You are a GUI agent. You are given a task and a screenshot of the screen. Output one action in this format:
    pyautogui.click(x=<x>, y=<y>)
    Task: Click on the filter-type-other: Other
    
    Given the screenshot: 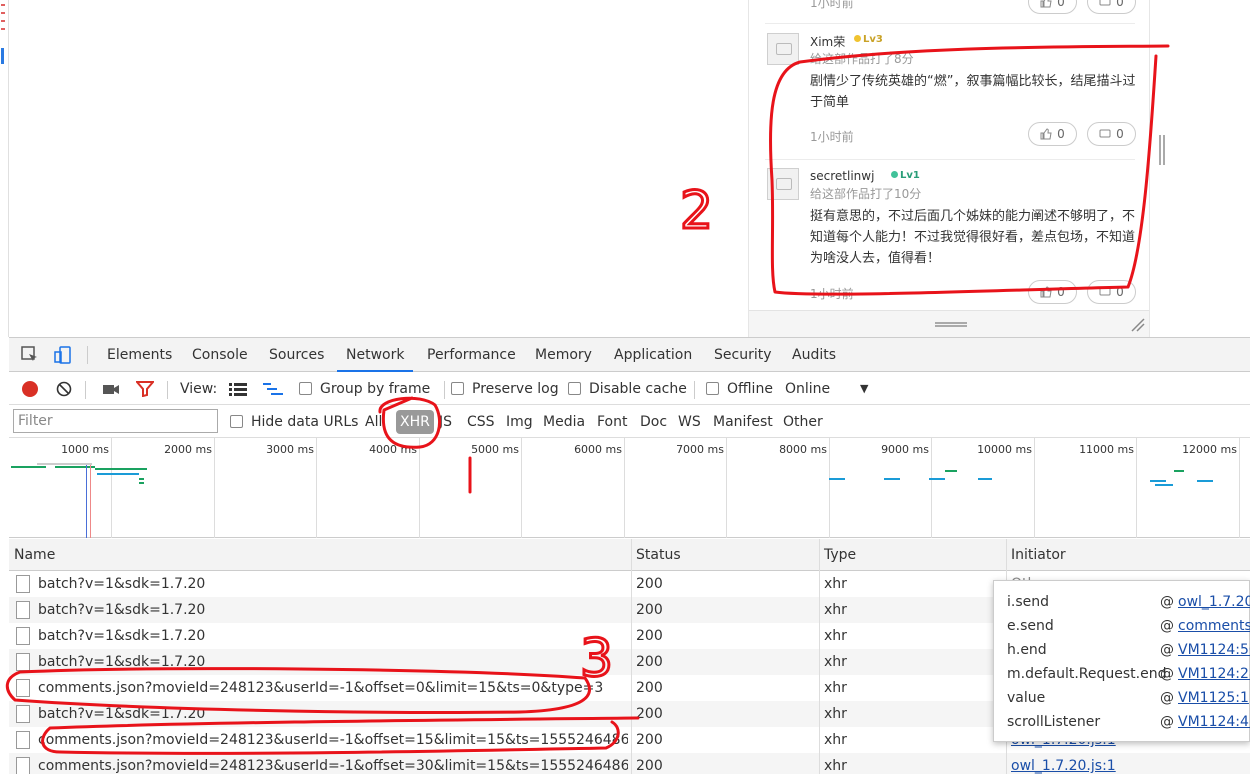 What is the action you would take?
    pyautogui.click(x=803, y=422)
    